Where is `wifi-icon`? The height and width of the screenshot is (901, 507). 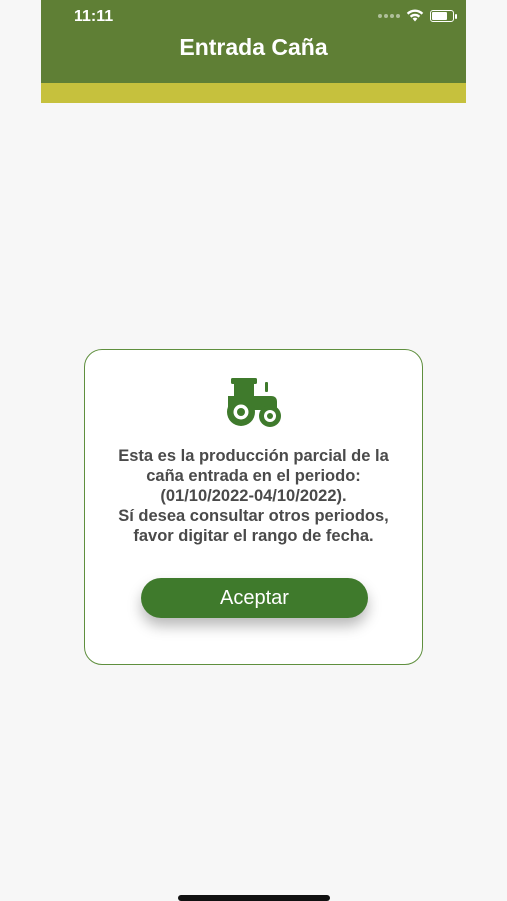
wifi-icon is located at coordinates (415, 15).